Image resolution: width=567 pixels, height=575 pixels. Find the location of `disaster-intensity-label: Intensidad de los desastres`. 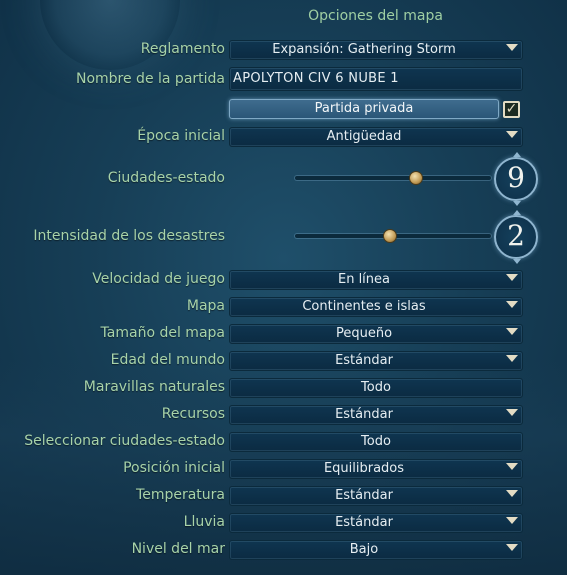

disaster-intensity-label: Intensidad de los desastres is located at coordinates (129, 236).